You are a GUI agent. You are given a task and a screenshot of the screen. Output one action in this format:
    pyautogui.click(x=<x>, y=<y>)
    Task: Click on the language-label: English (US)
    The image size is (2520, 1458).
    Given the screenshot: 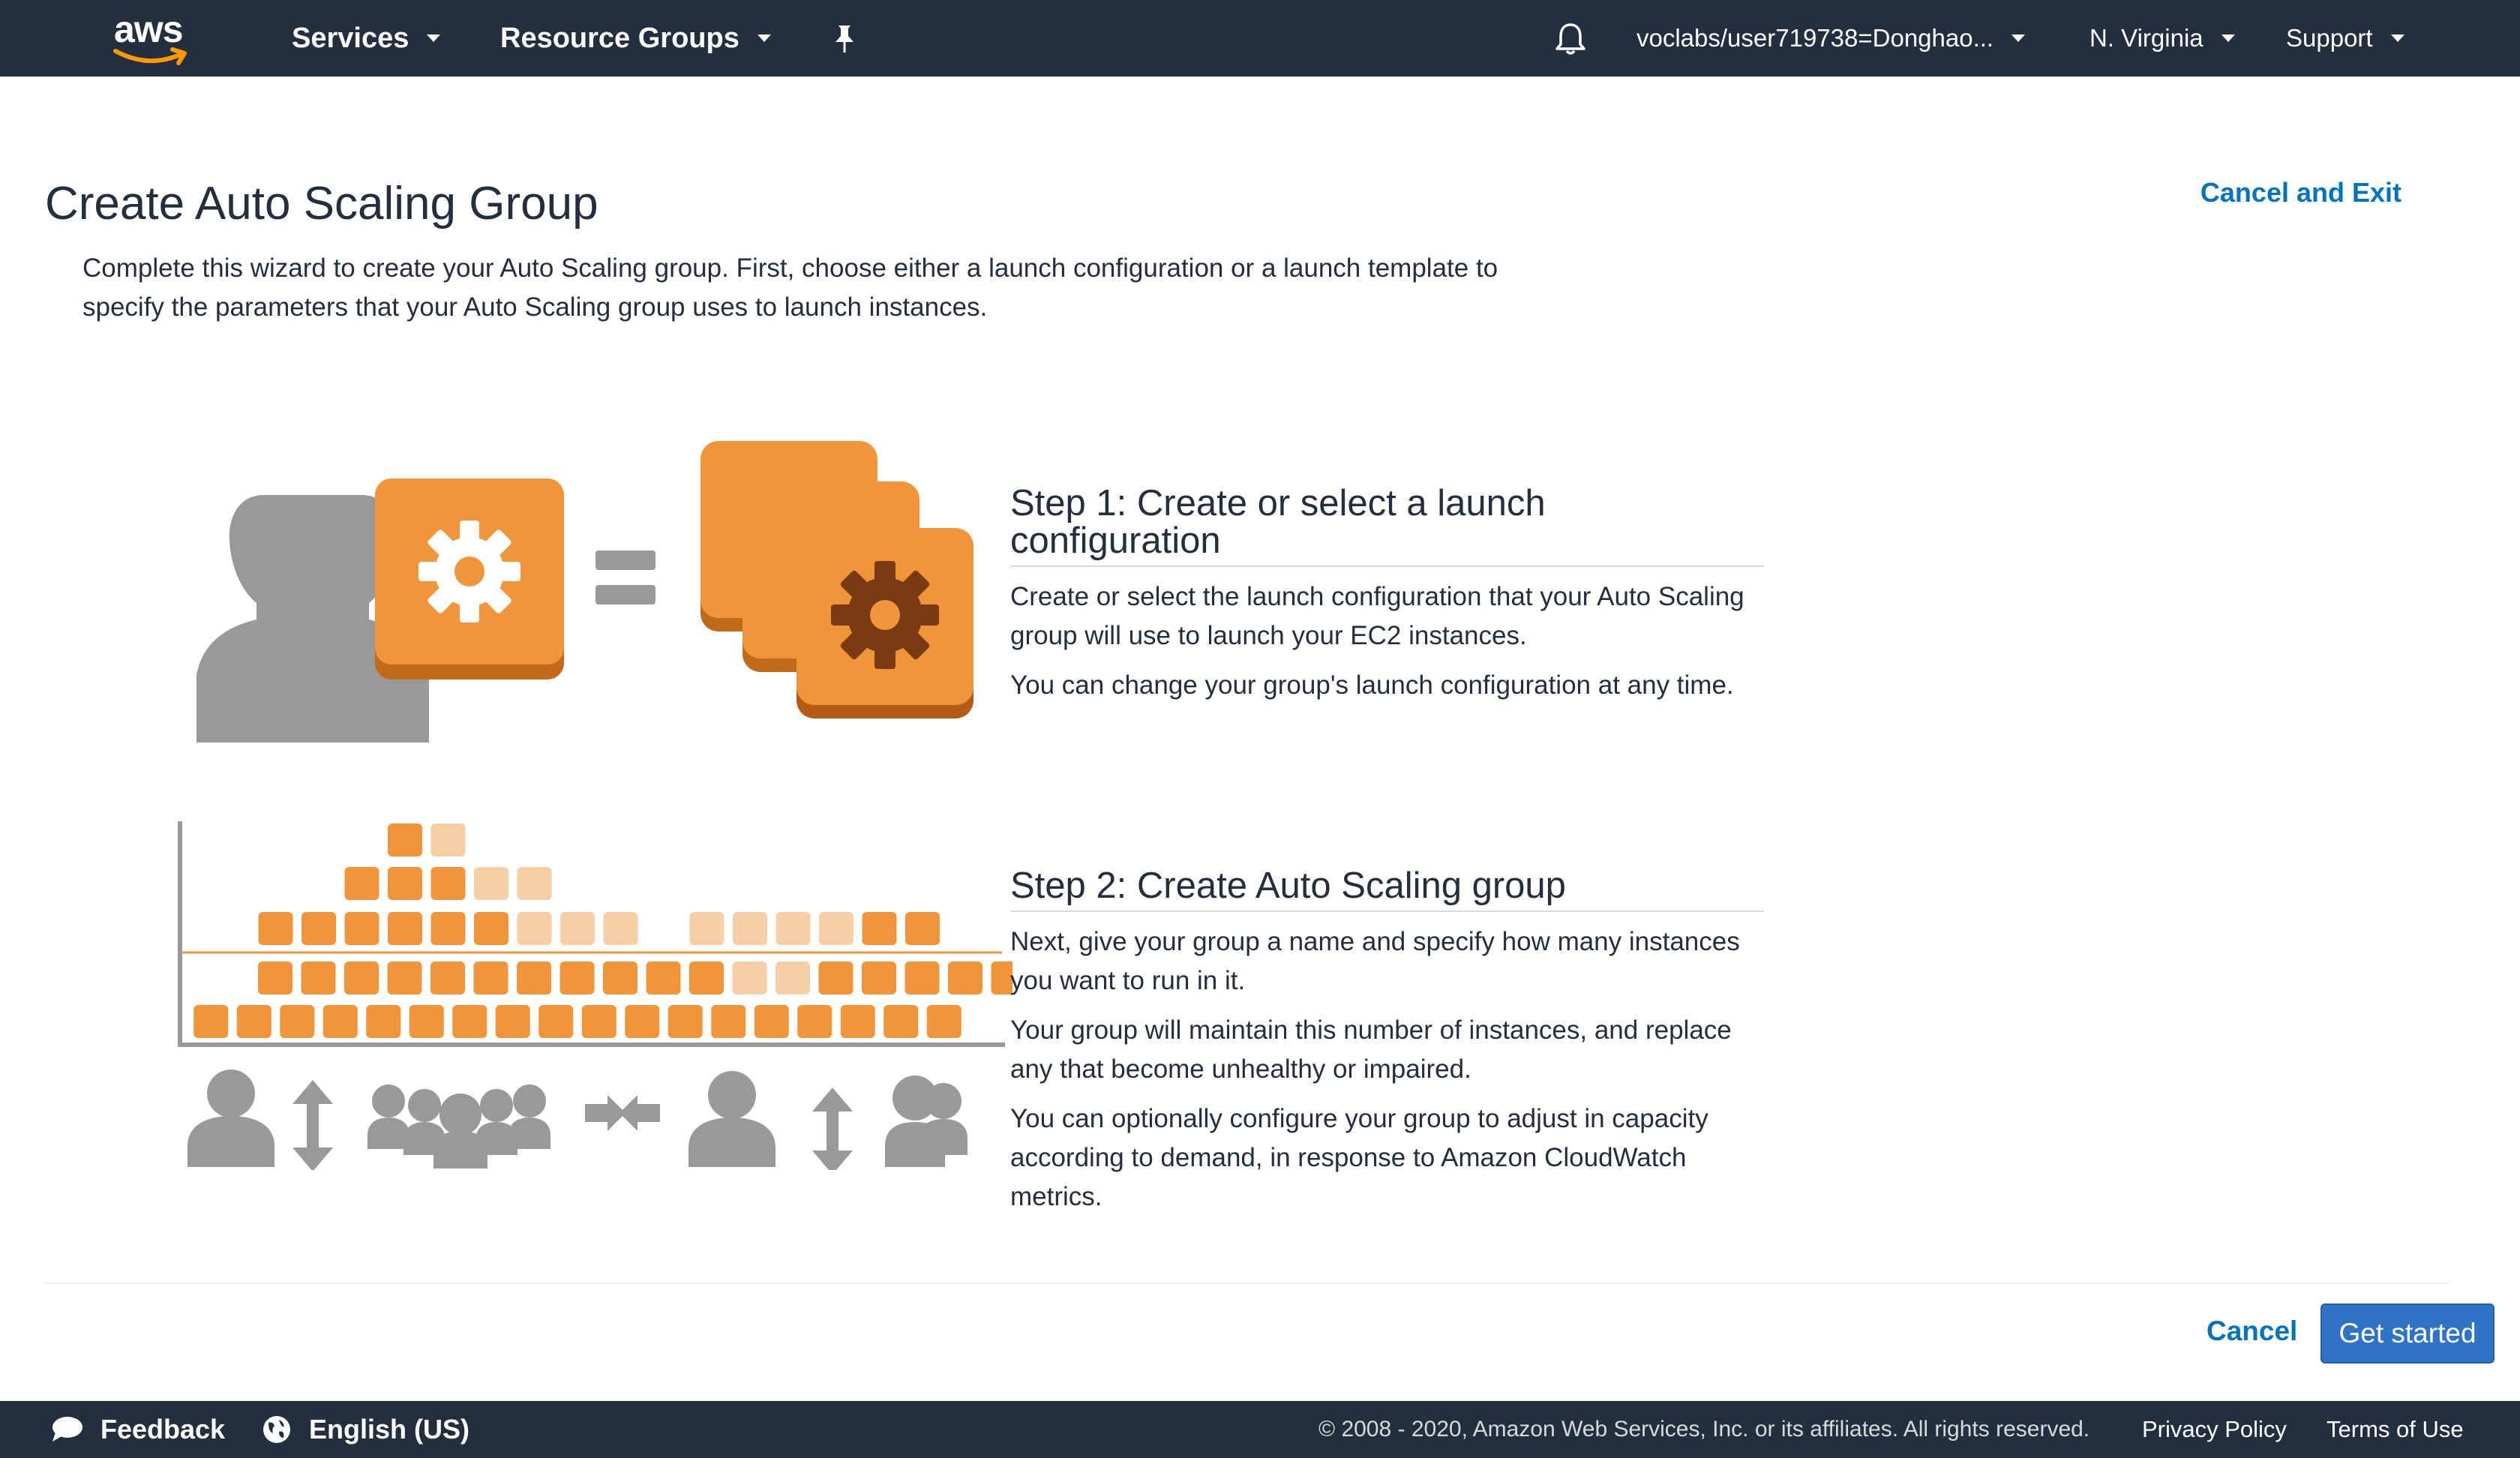 What is the action you would take?
    pyautogui.click(x=389, y=1429)
    